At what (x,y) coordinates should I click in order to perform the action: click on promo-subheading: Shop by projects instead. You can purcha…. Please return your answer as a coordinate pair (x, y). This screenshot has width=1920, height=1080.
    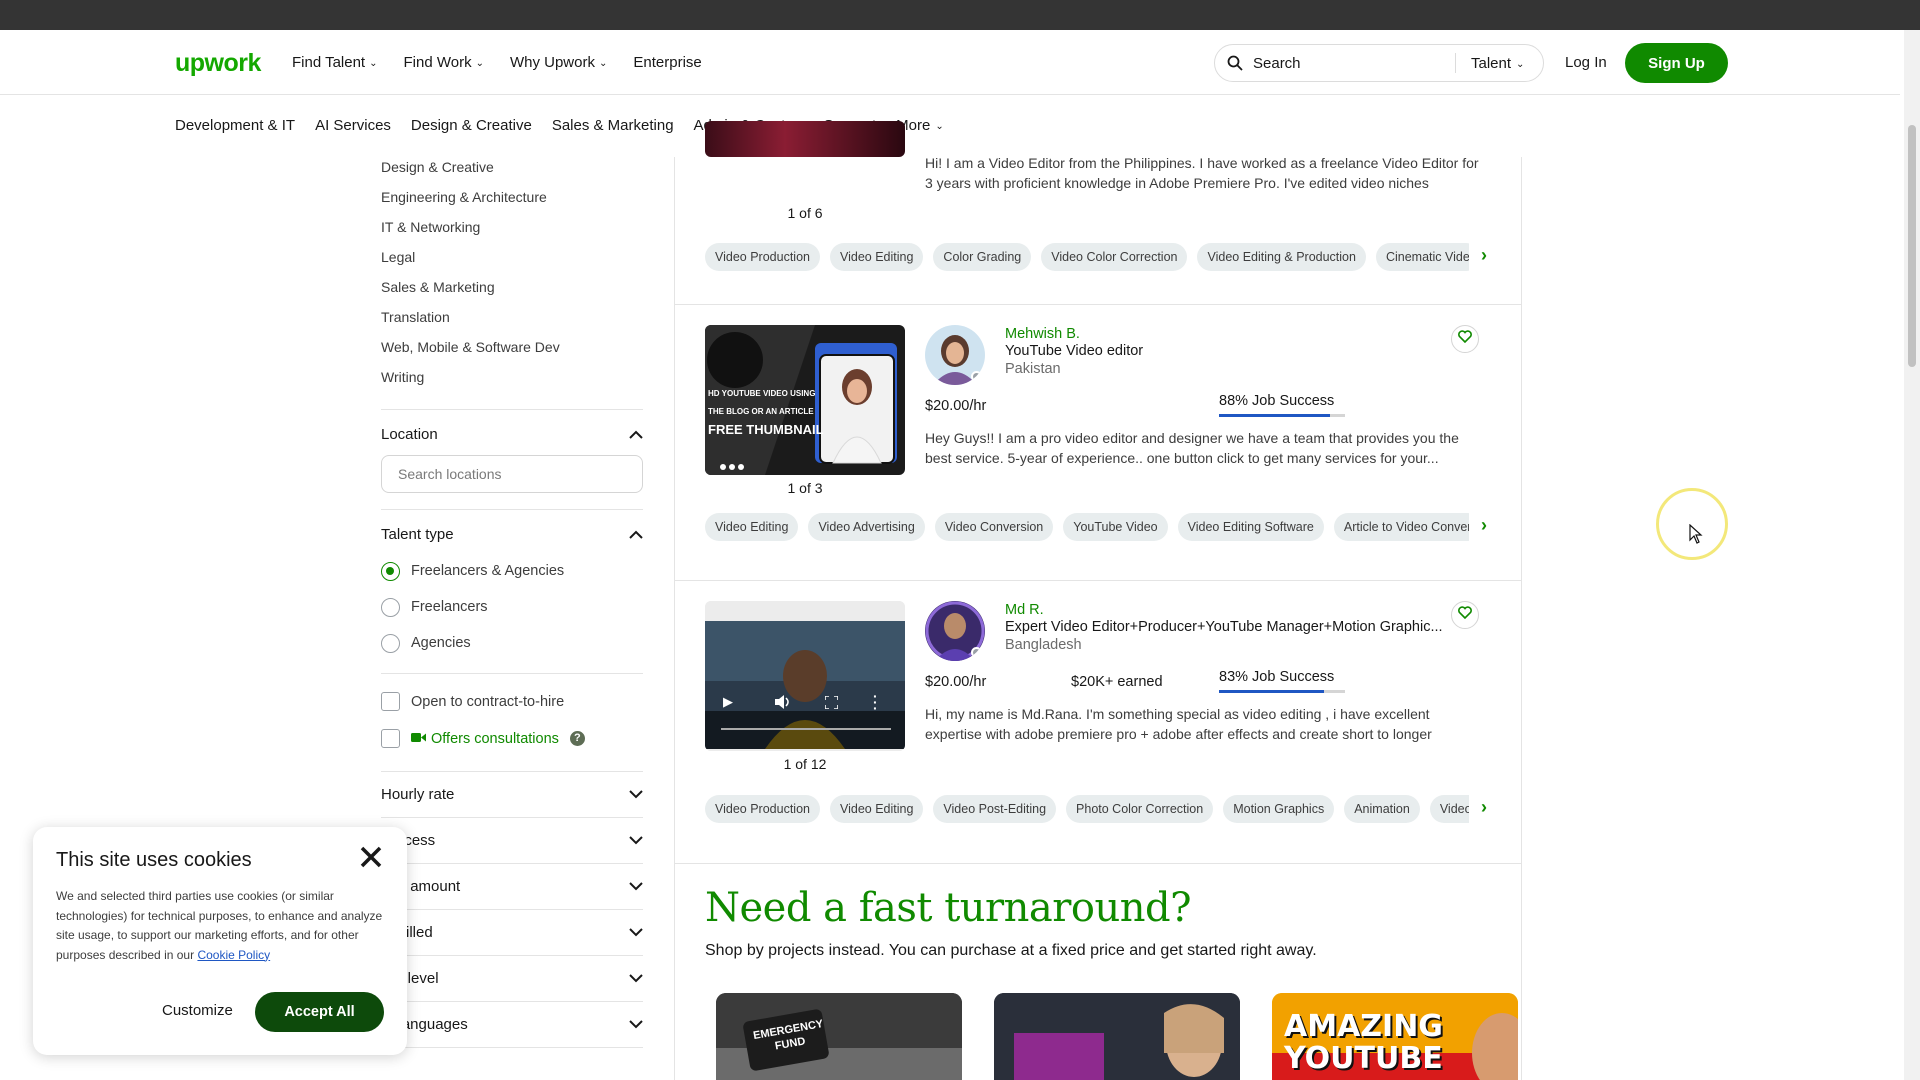
    Looking at the image, I should click on (1011, 950).